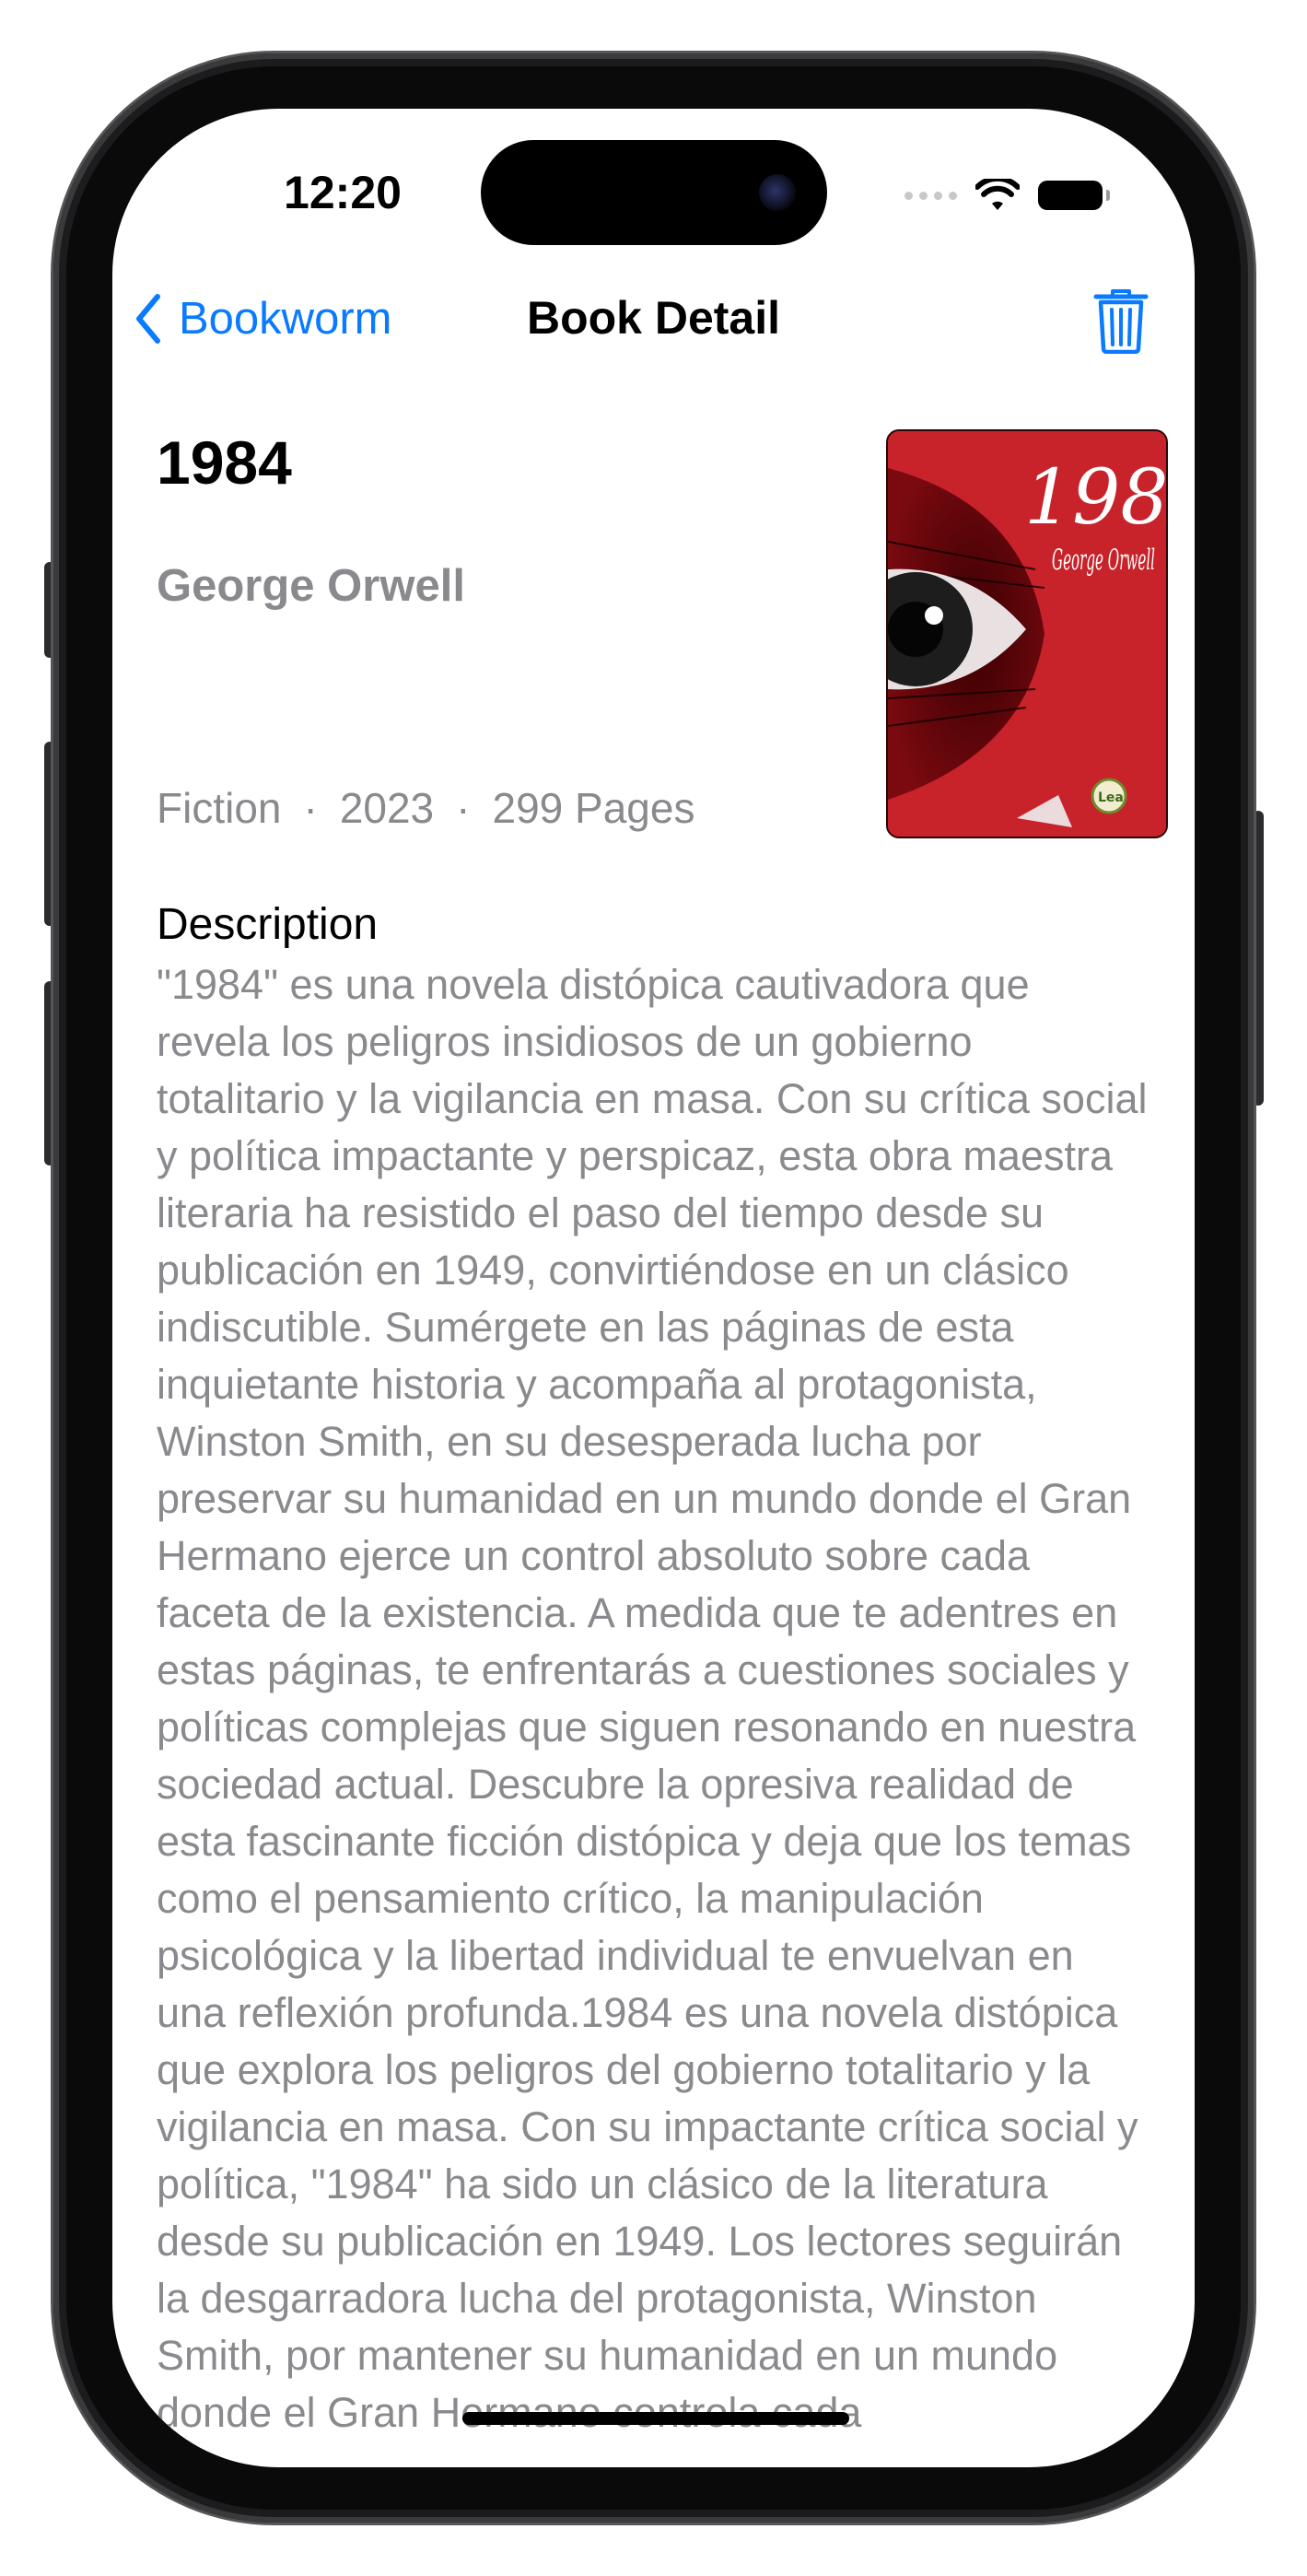 This screenshot has width=1307, height=2576. I want to click on book-cover-image: 1984 George Orwell Lea, so click(1027, 633).